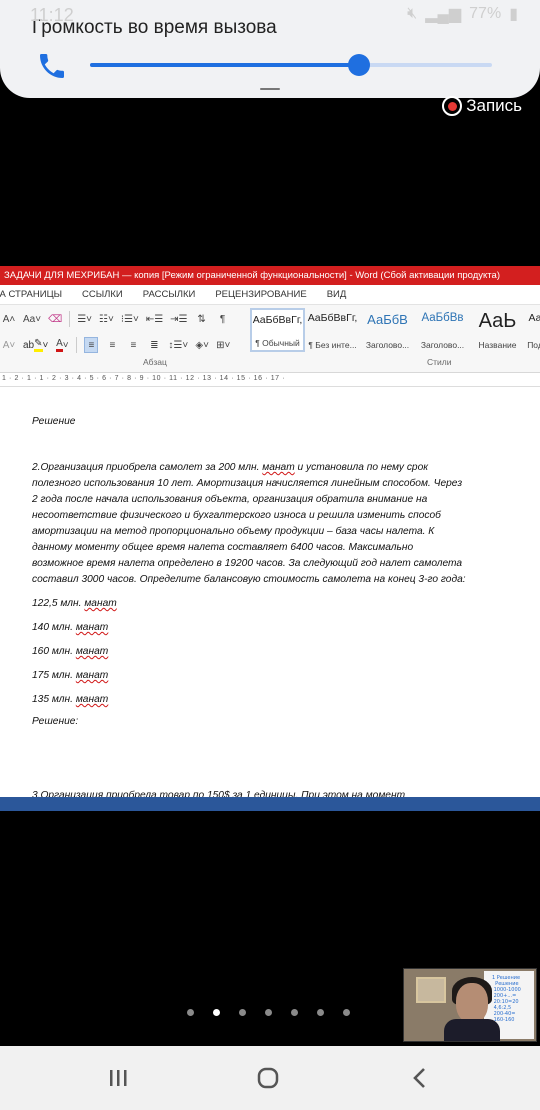  Describe the element at coordinates (431, 990) in the screenshot. I see `wall-picture` at that location.